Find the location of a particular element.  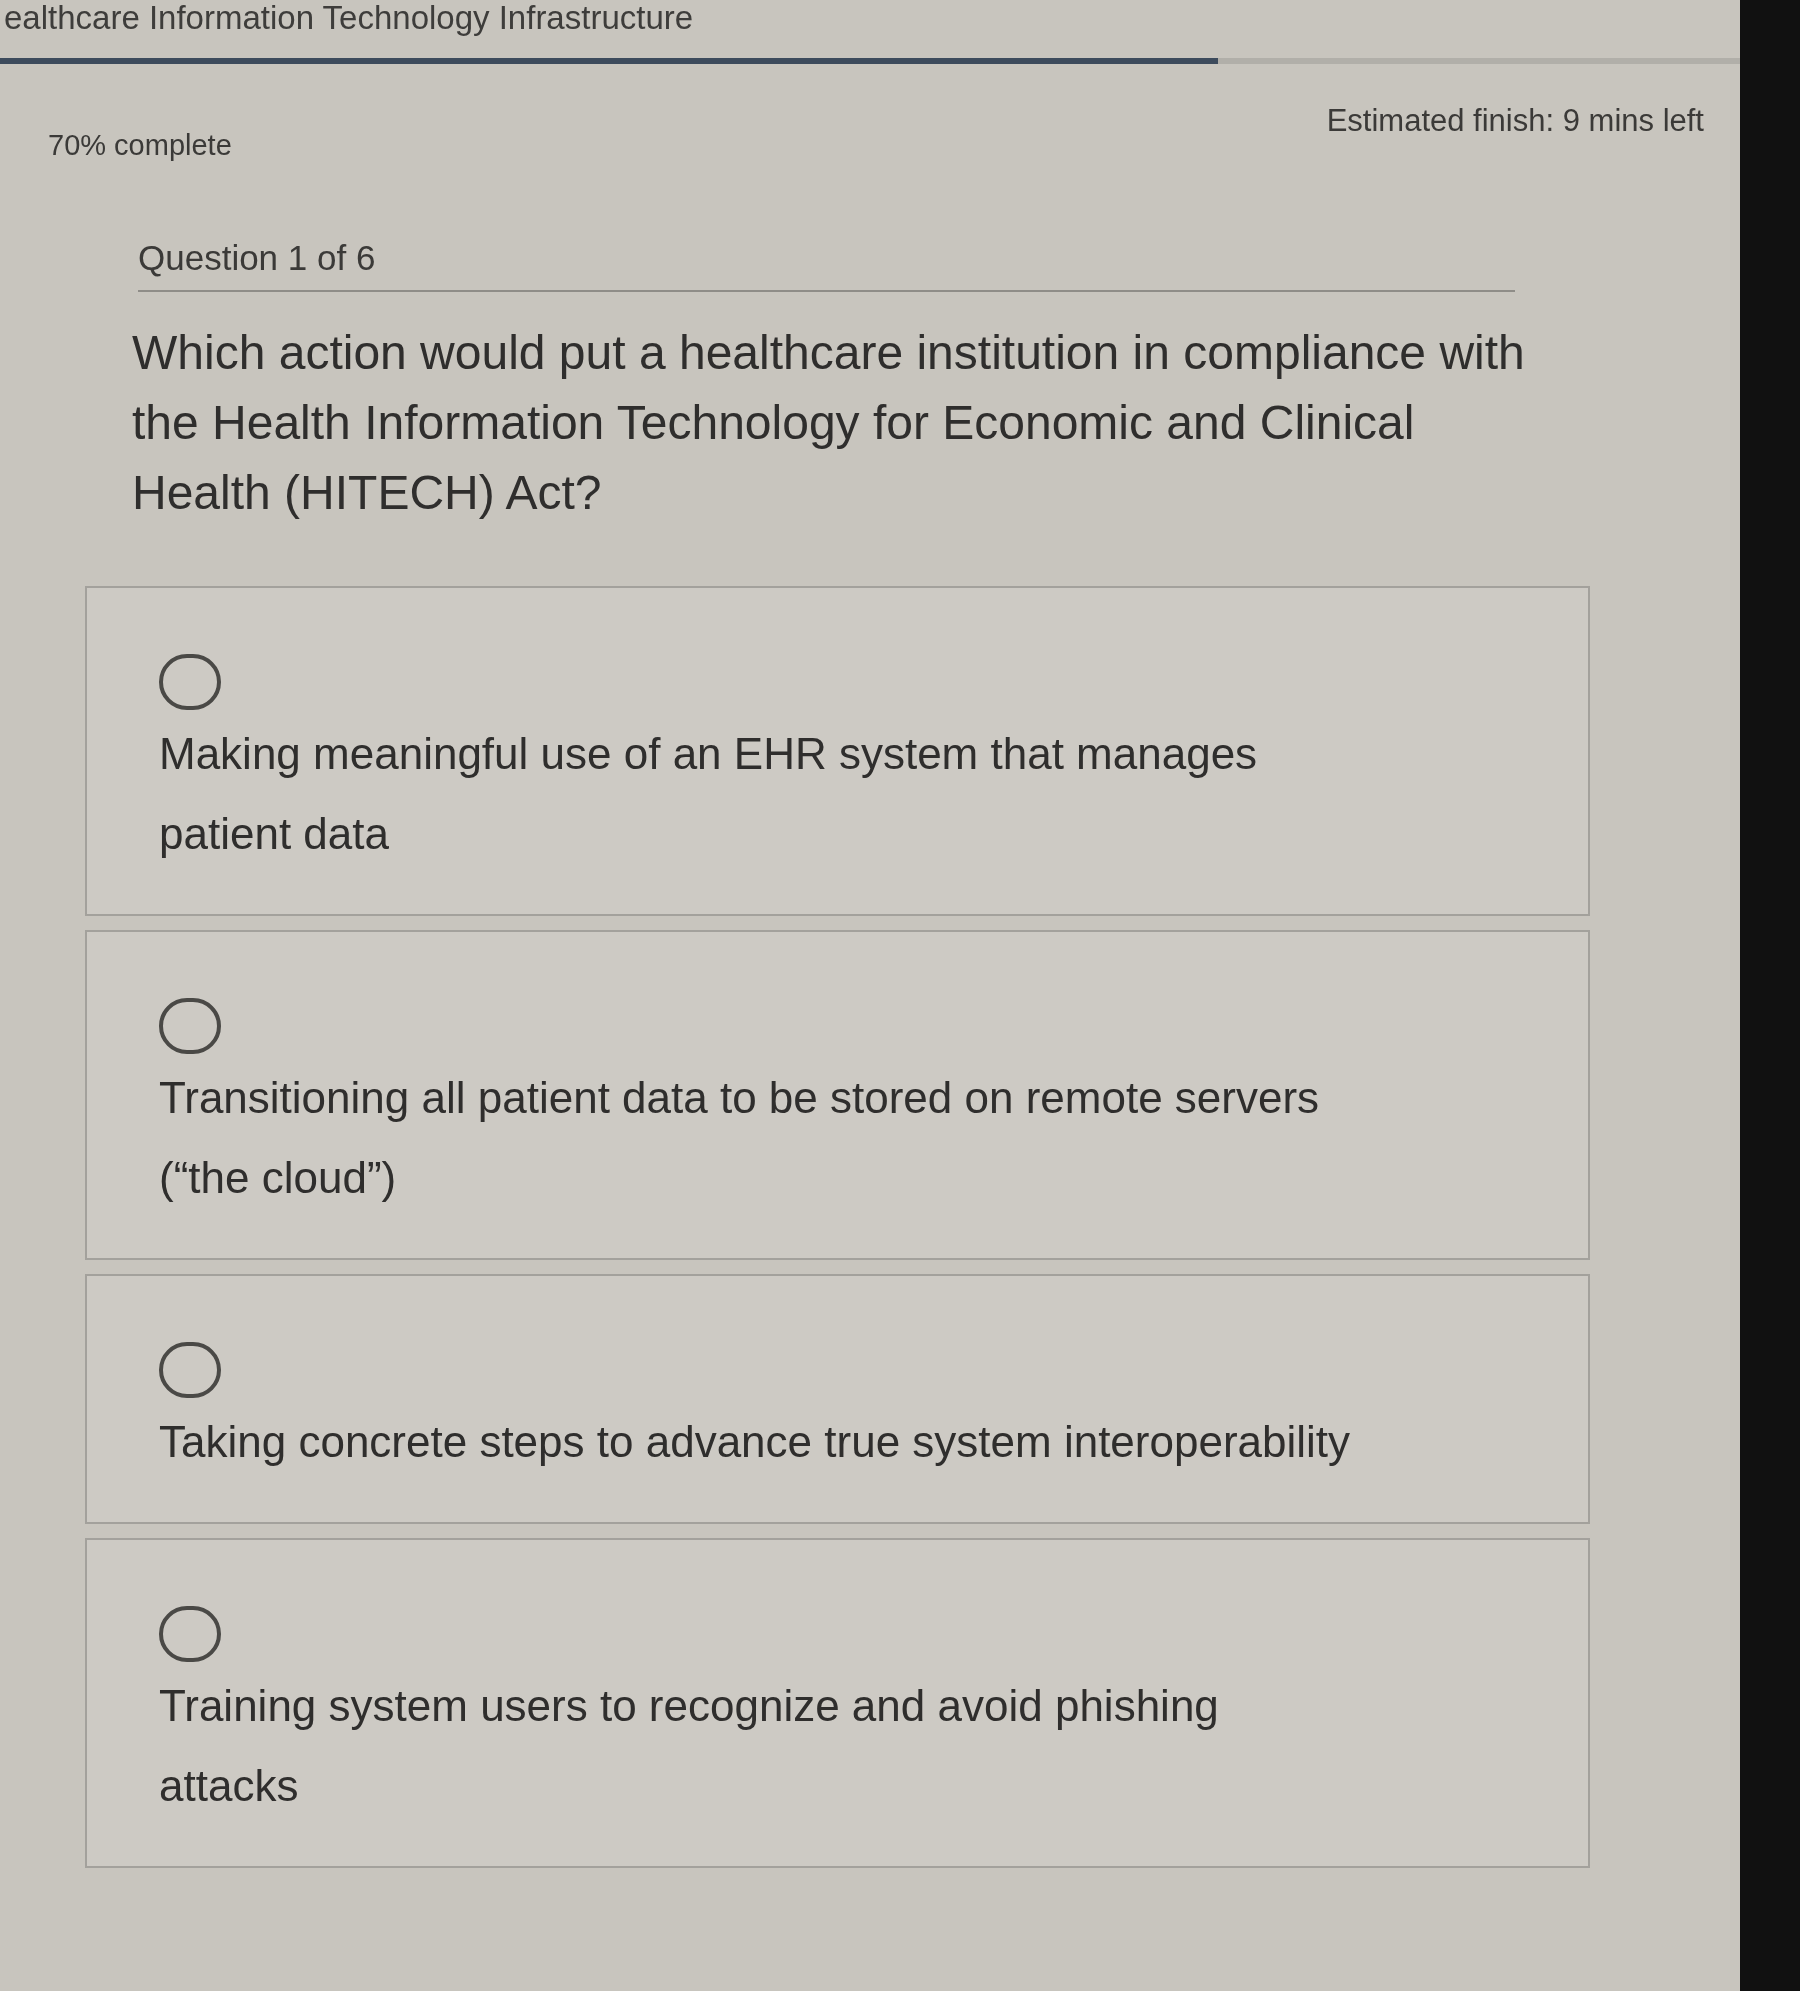

course-title: ealthcare Information Technology Infrastructure is located at coordinates (349, 18).